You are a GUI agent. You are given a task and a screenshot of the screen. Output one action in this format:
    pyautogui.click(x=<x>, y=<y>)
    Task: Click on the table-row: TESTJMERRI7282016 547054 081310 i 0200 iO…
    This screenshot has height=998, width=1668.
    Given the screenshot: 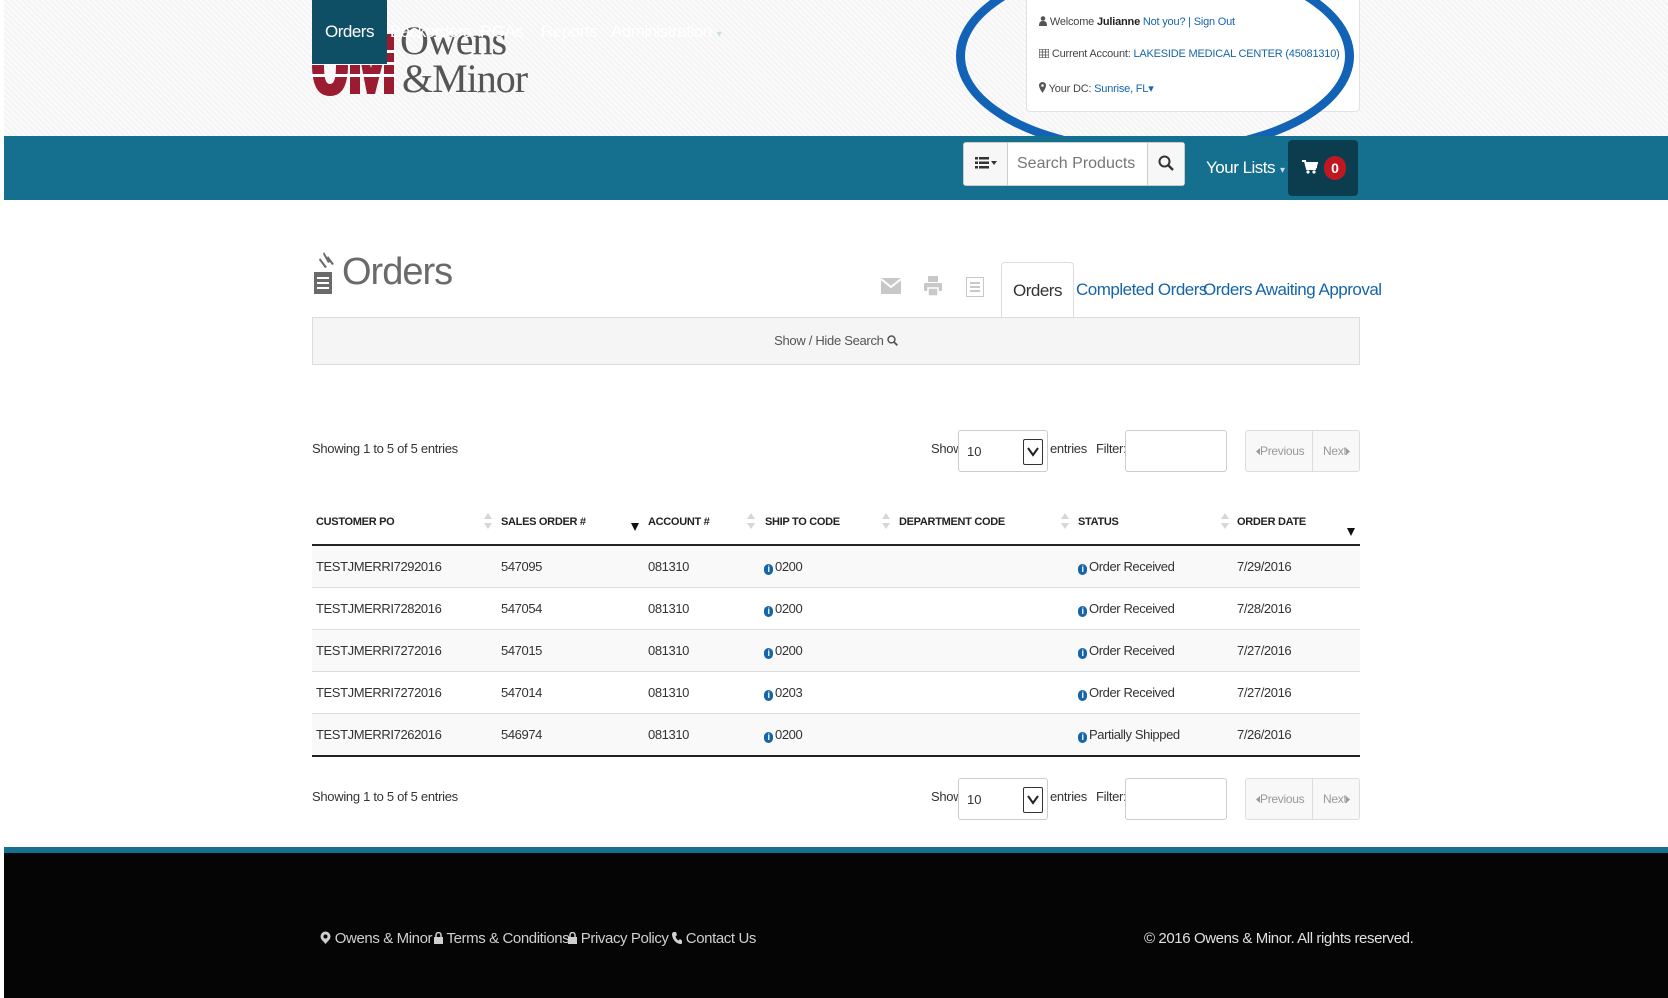 What is the action you would take?
    pyautogui.click(x=836, y=609)
    